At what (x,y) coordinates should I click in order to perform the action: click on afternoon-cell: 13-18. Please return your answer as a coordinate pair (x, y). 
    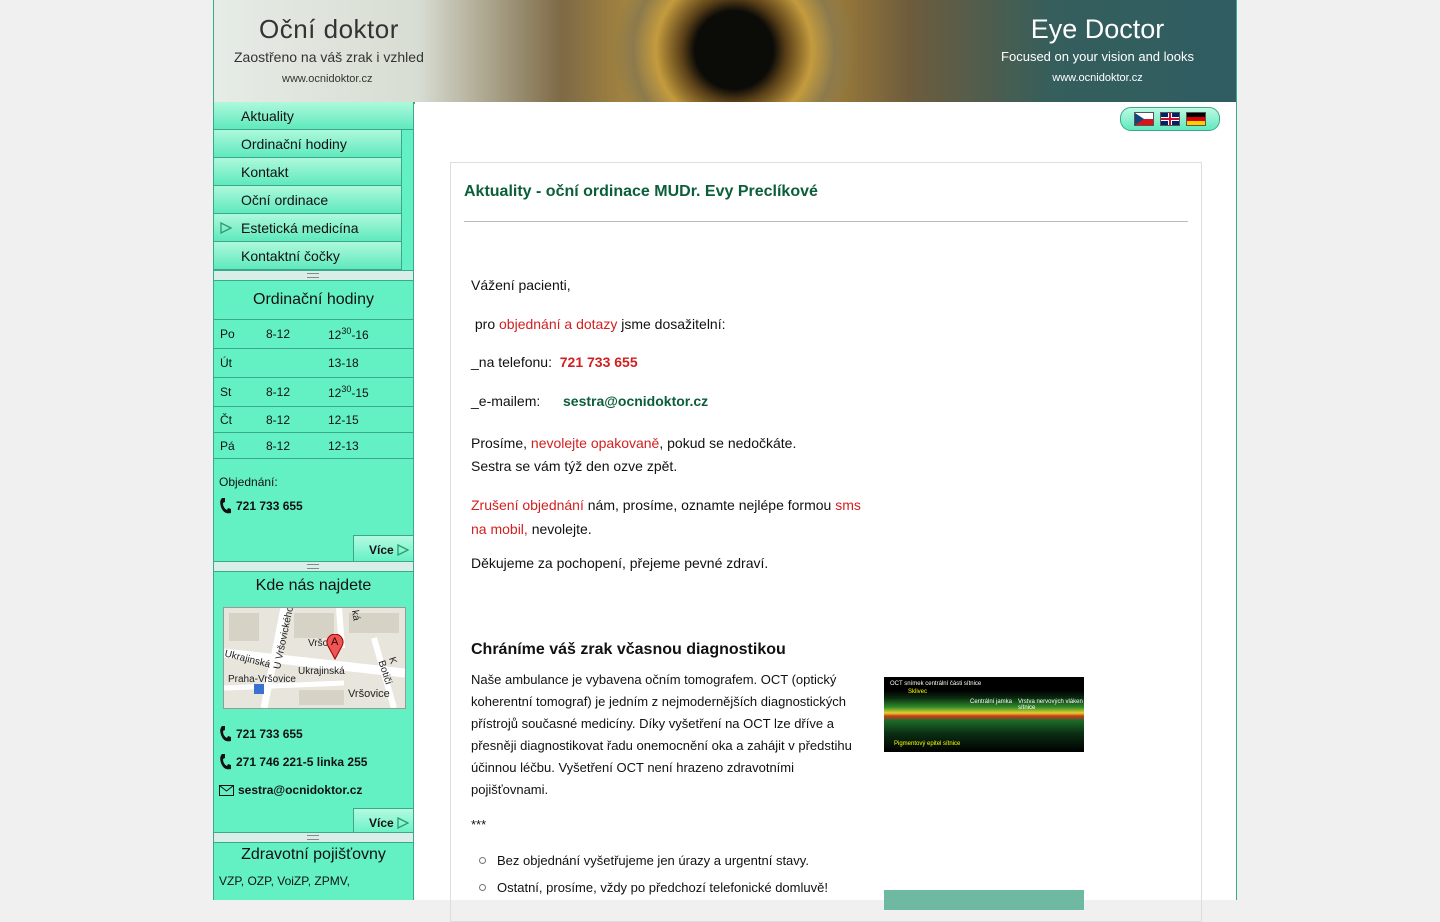
    Looking at the image, I should click on (367, 363).